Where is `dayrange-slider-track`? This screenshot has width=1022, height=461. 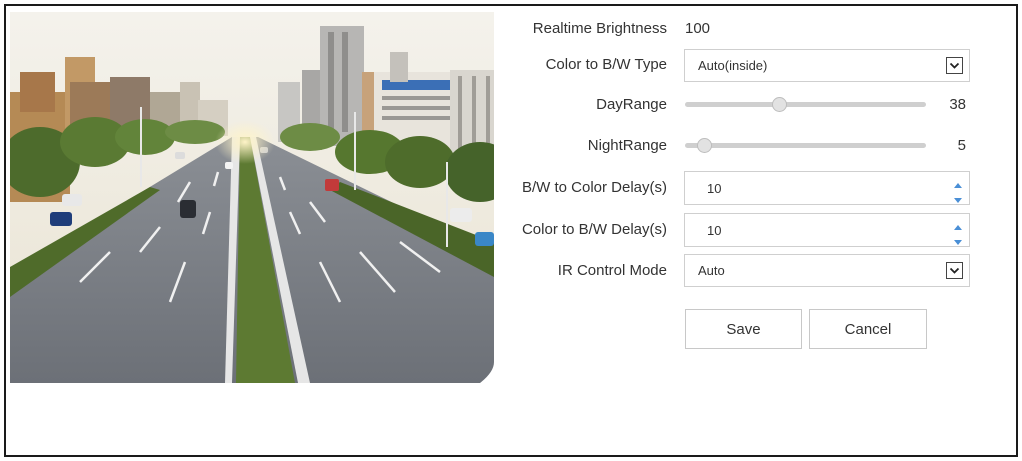
dayrange-slider-track is located at coordinates (805, 104).